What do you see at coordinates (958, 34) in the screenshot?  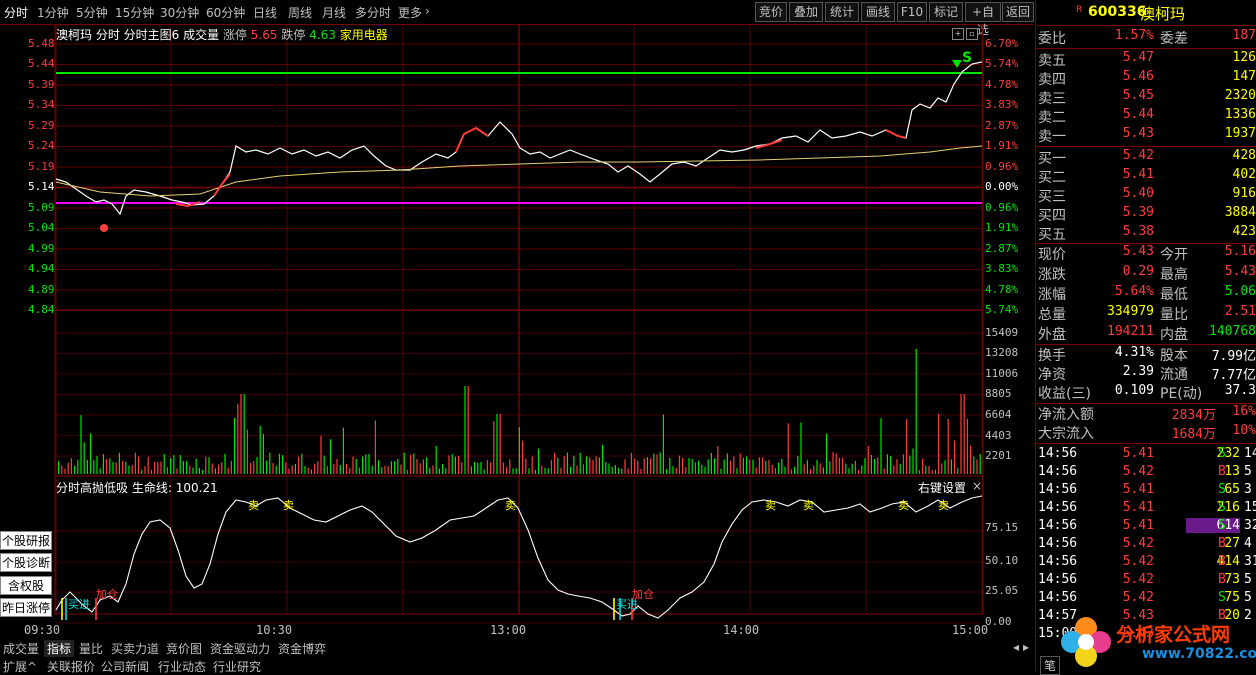 I see `chart-settings-icon: +` at bounding box center [958, 34].